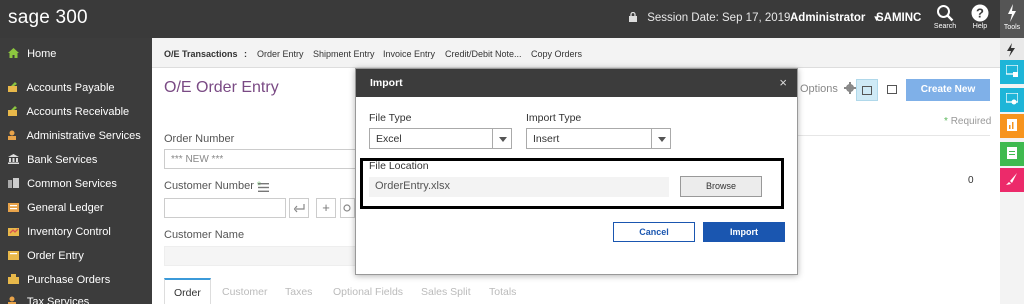 This screenshot has height=304, width=1024. I want to click on help-icon: ?, so click(980, 13).